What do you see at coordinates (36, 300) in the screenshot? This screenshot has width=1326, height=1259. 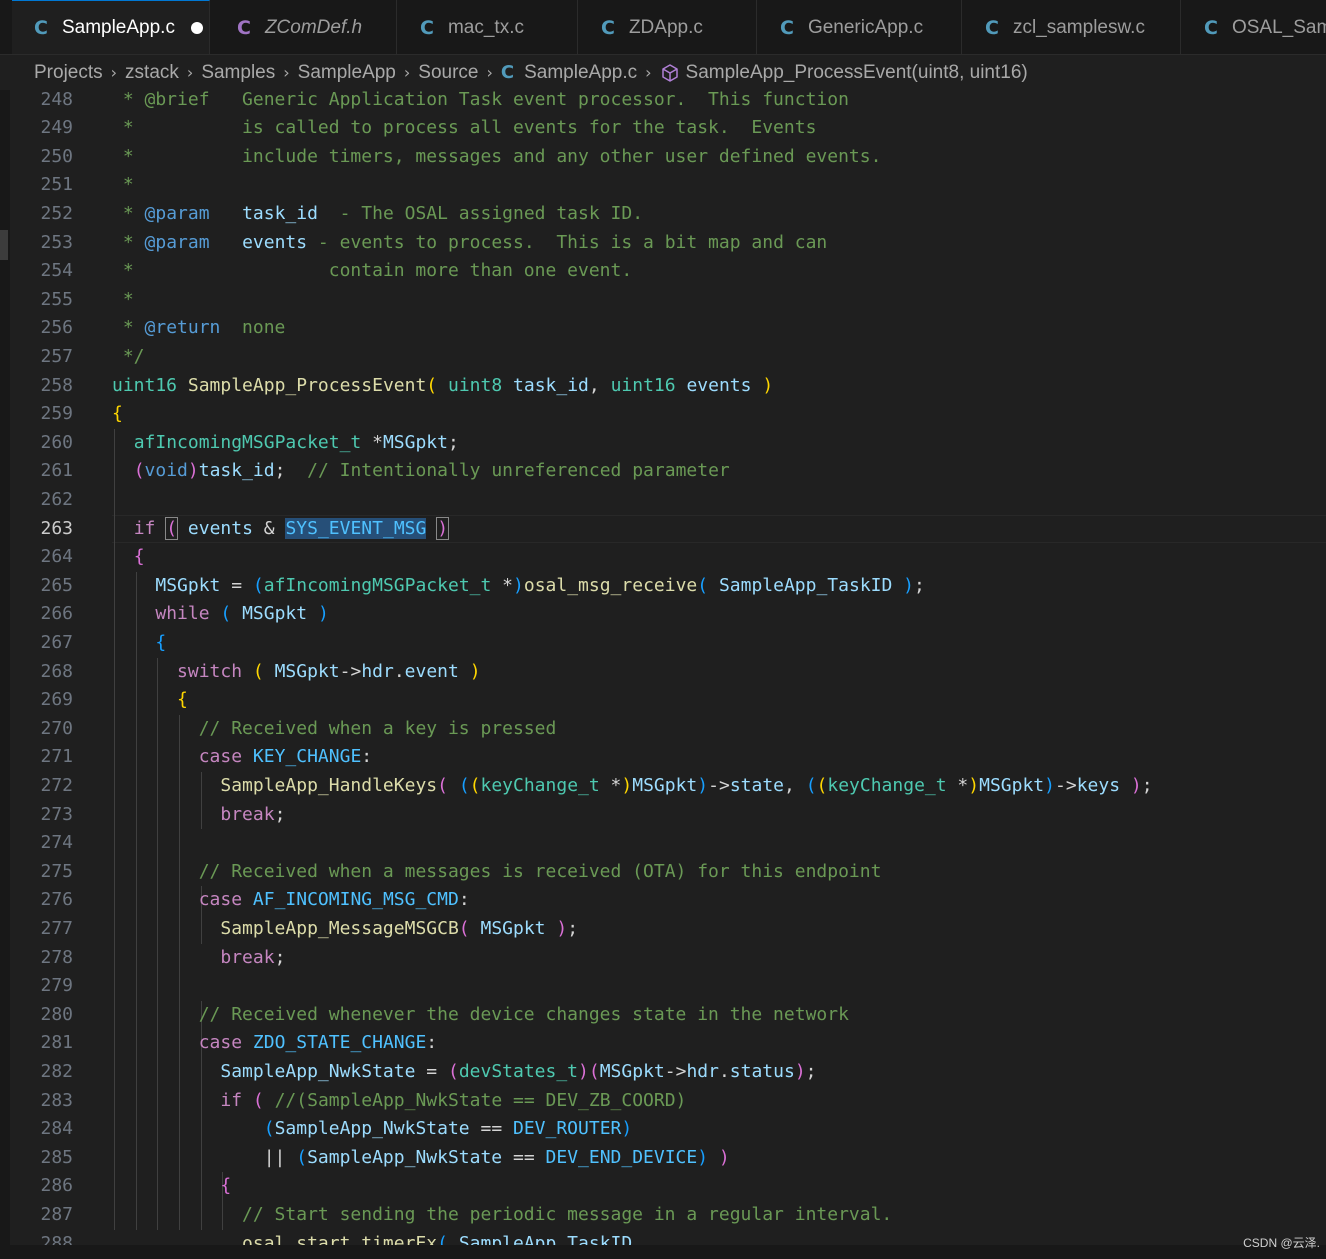 I see `line-number: 255` at bounding box center [36, 300].